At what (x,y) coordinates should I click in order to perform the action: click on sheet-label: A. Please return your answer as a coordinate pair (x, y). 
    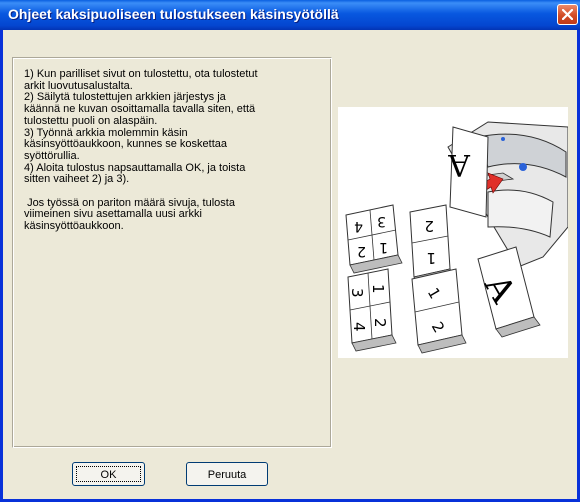
    Looking at the image, I should click on (459, 164).